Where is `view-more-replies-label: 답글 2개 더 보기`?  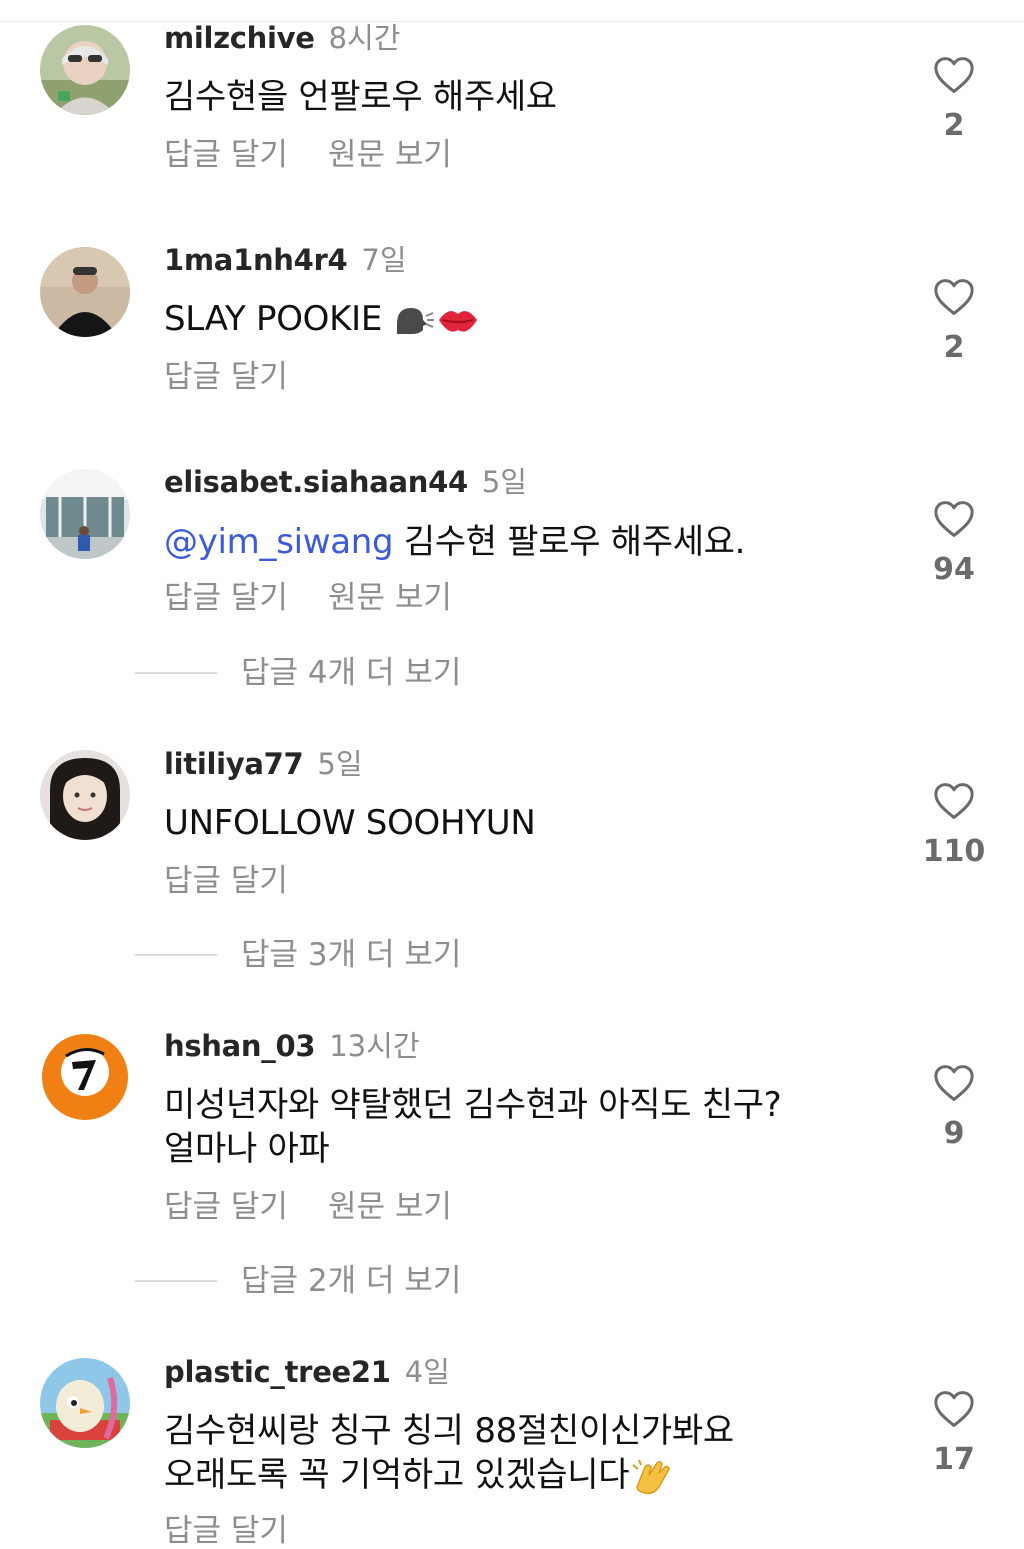
view-more-replies-label: 답글 2개 더 보기 is located at coordinates (351, 1281).